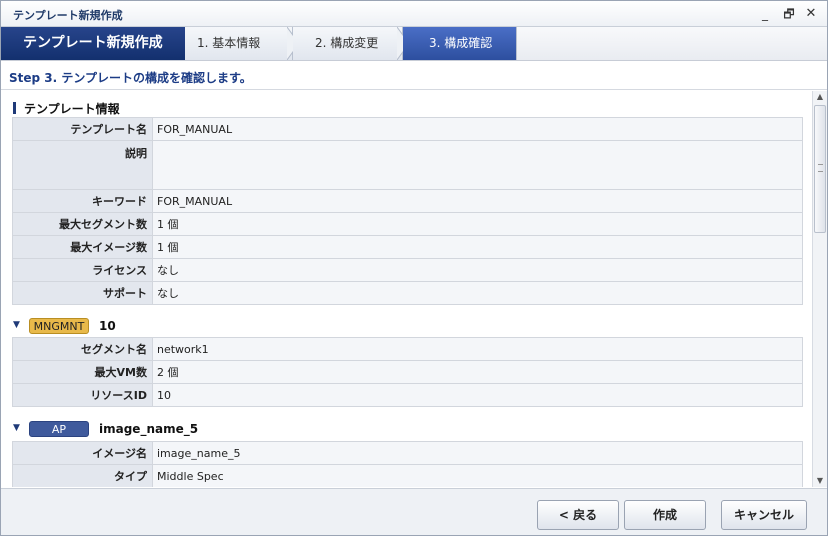 The width and height of the screenshot is (828, 536). Describe the element at coordinates (789, 14) in the screenshot. I see `restore-icon: 🗗` at that location.